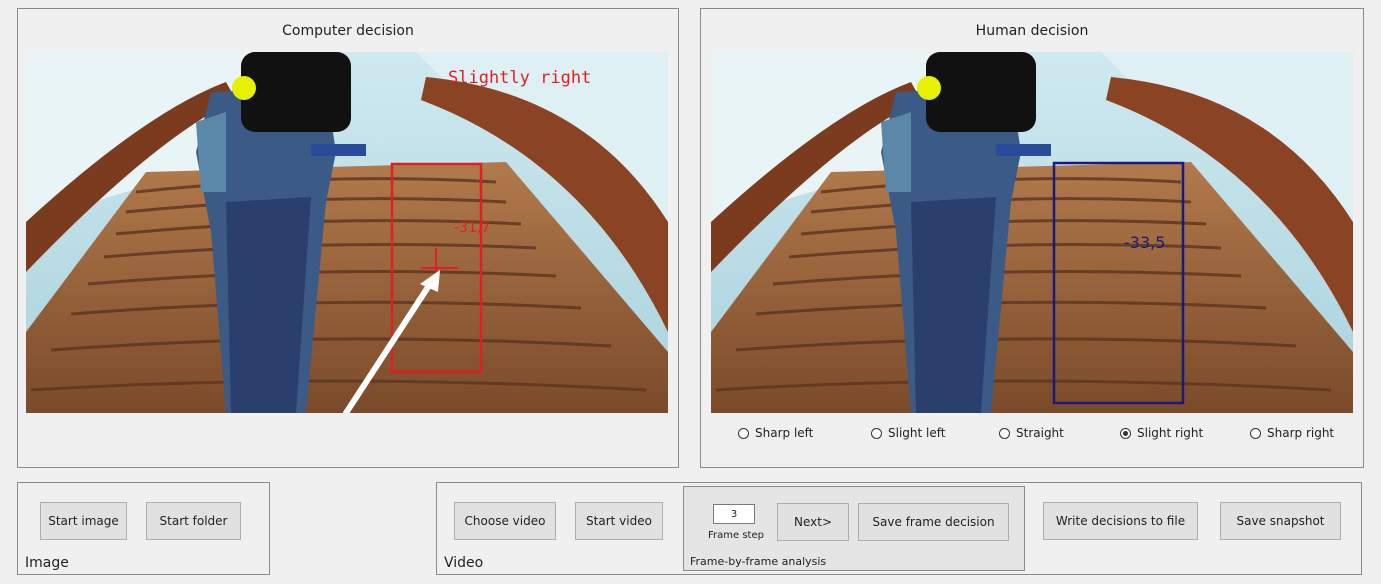 The width and height of the screenshot is (1381, 584). I want to click on radio-checked-icon, so click(1125, 433).